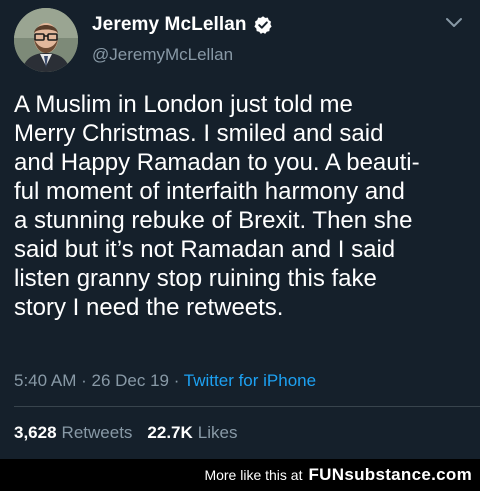 This screenshot has height=491, width=480. I want to click on author-handle: @JeremyMcLellan, so click(162, 55).